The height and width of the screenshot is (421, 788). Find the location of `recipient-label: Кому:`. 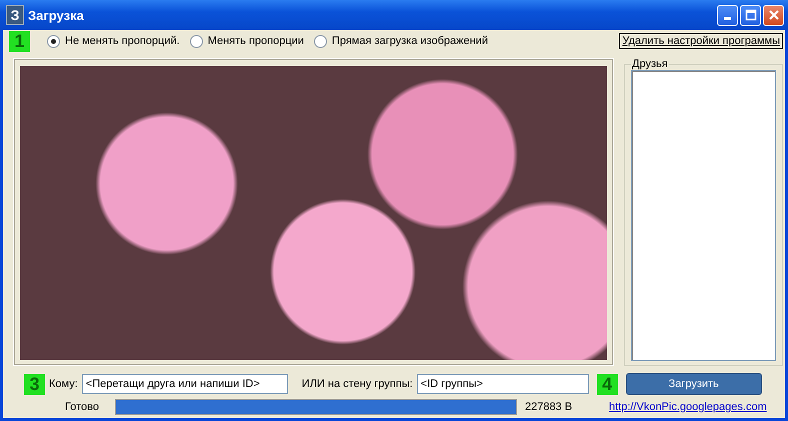

recipient-label: Кому: is located at coordinates (63, 384).